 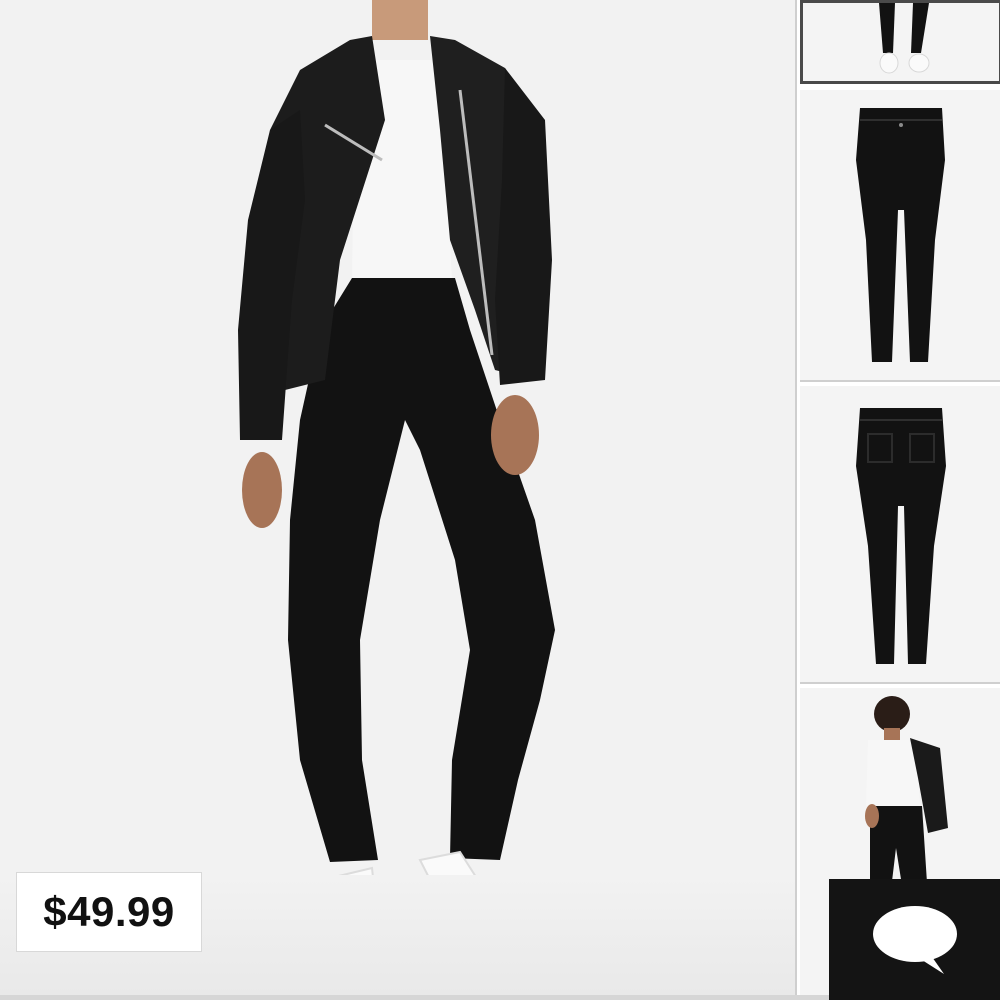 I want to click on model-legs-icon, so click(x=901, y=42).